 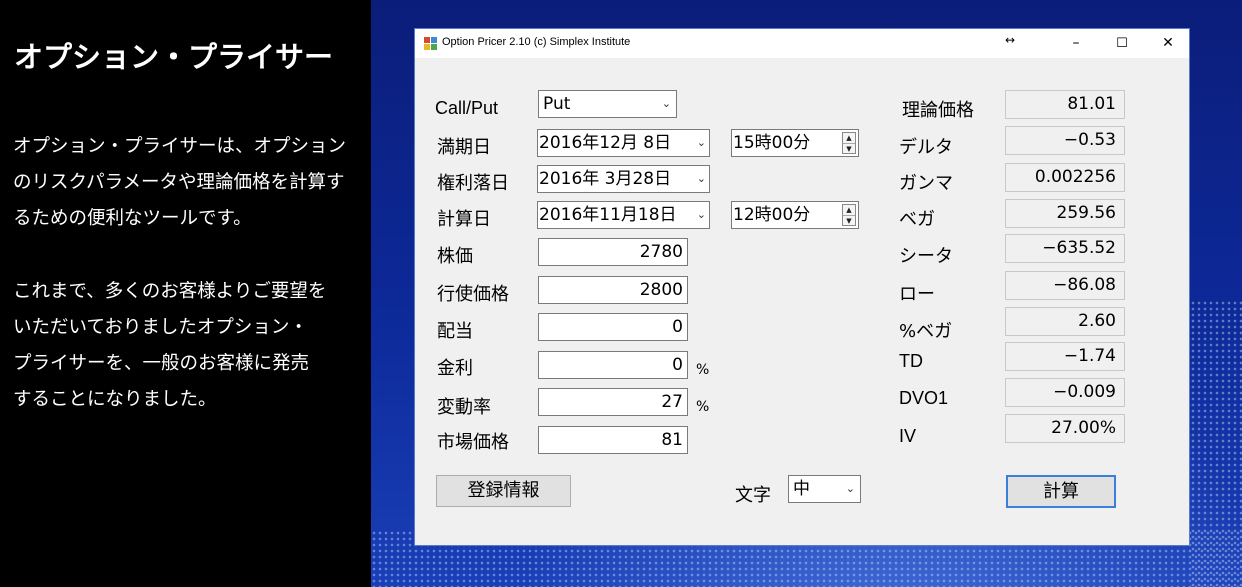 I want to click on promo-line: のリスクパラメータや理論価格を計算す, so click(x=179, y=182).